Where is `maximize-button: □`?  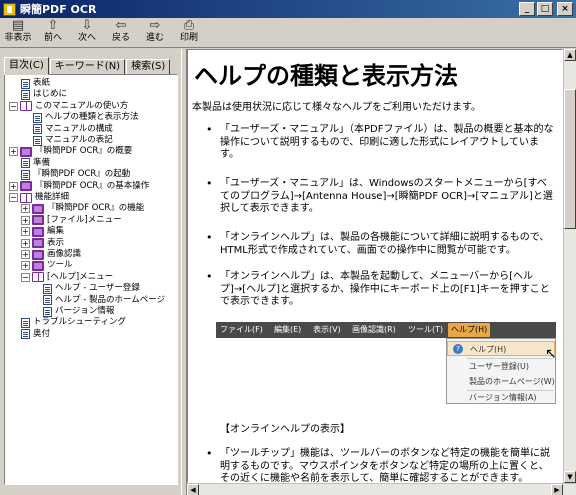
maximize-button: □ is located at coordinates (545, 9).